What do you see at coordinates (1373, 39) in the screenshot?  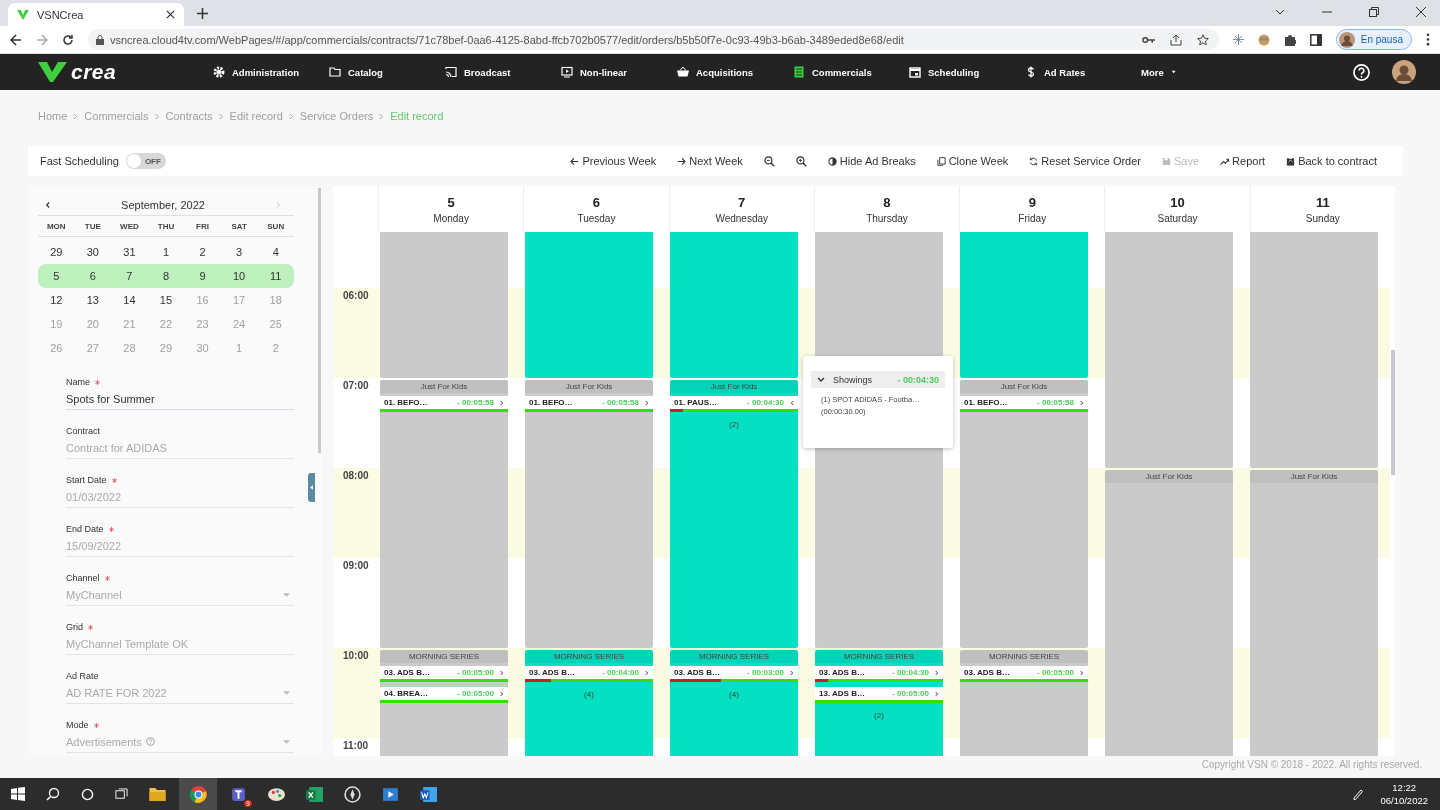 I see `profile-button: En pausa` at bounding box center [1373, 39].